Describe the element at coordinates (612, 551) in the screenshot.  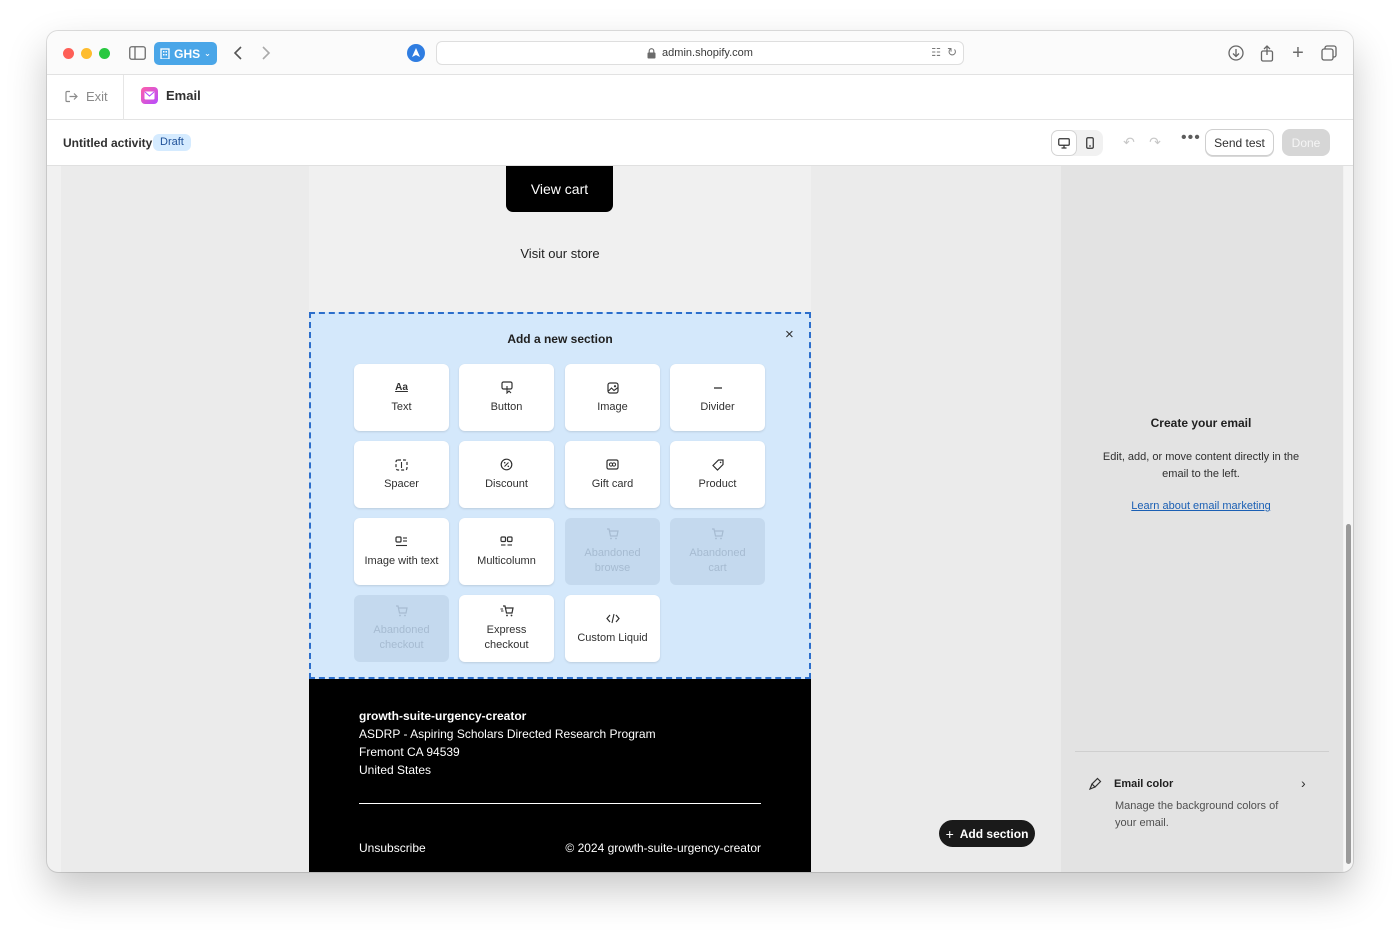
I see `section-tile-abandoned-browse: Abandoned browse` at that location.